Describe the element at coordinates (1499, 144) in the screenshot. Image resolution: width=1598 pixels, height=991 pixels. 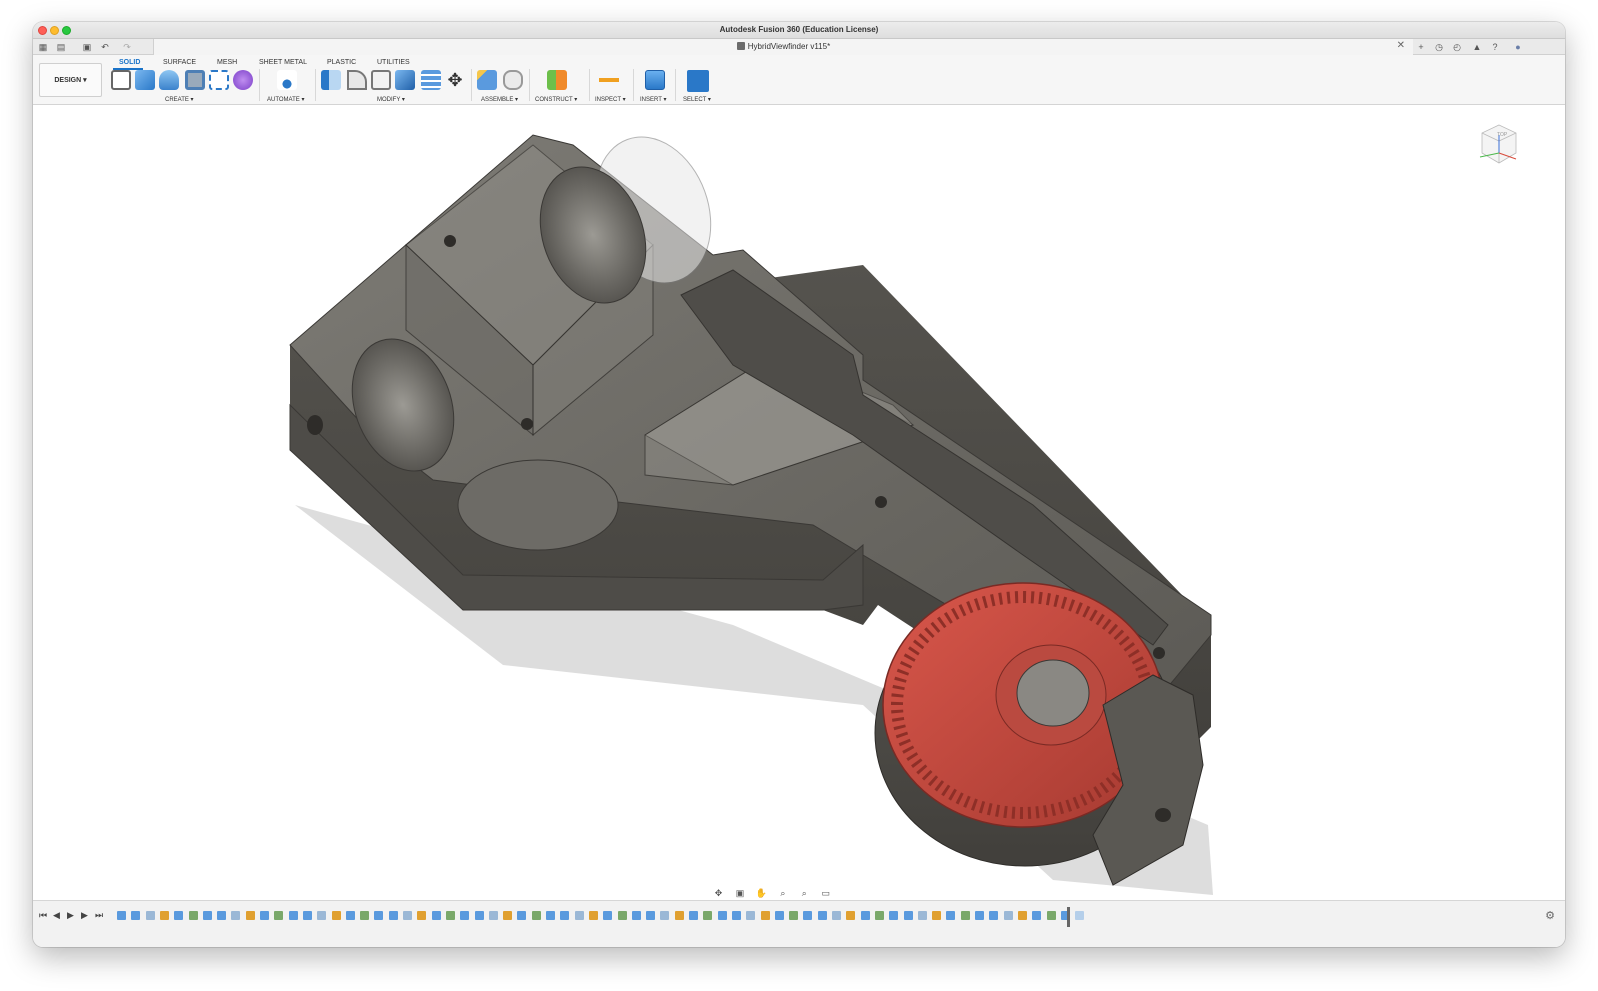
I see `view-cube: TOP` at that location.